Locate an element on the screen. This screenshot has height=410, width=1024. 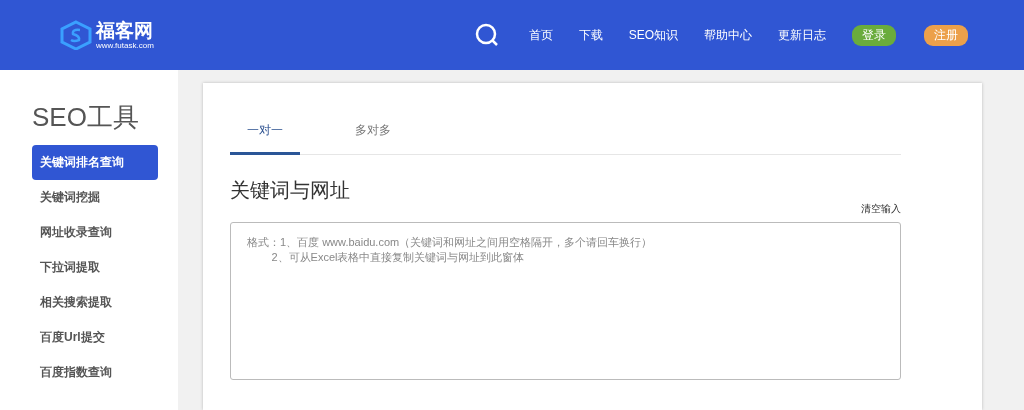
logo-name: 福客网 is located at coordinates (125, 30).